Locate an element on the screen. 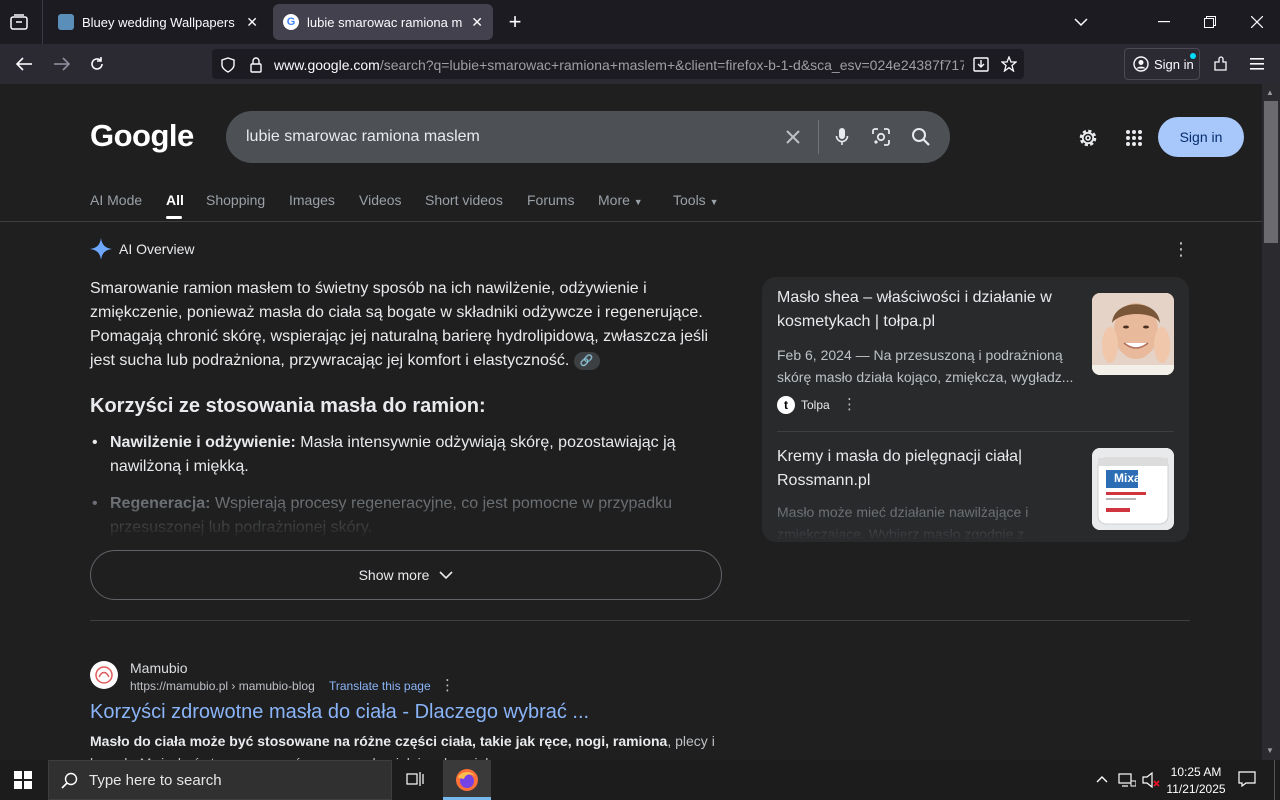 The height and width of the screenshot is (800, 1280). save-to-pocket-icon is located at coordinates (981, 64).